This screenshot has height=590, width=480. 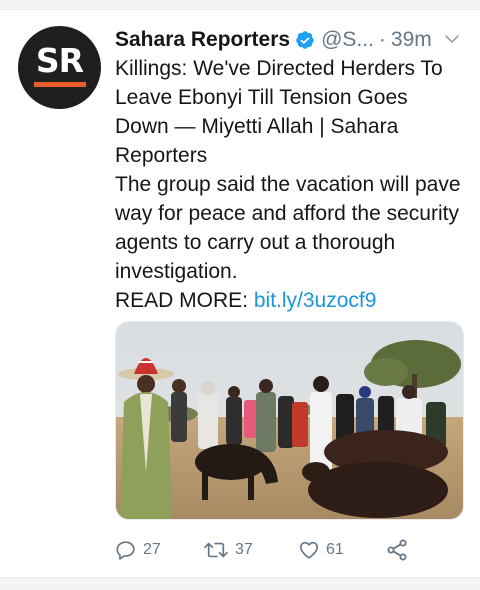 What do you see at coordinates (184, 300) in the screenshot?
I see `read-more-label: READ MORE:` at bounding box center [184, 300].